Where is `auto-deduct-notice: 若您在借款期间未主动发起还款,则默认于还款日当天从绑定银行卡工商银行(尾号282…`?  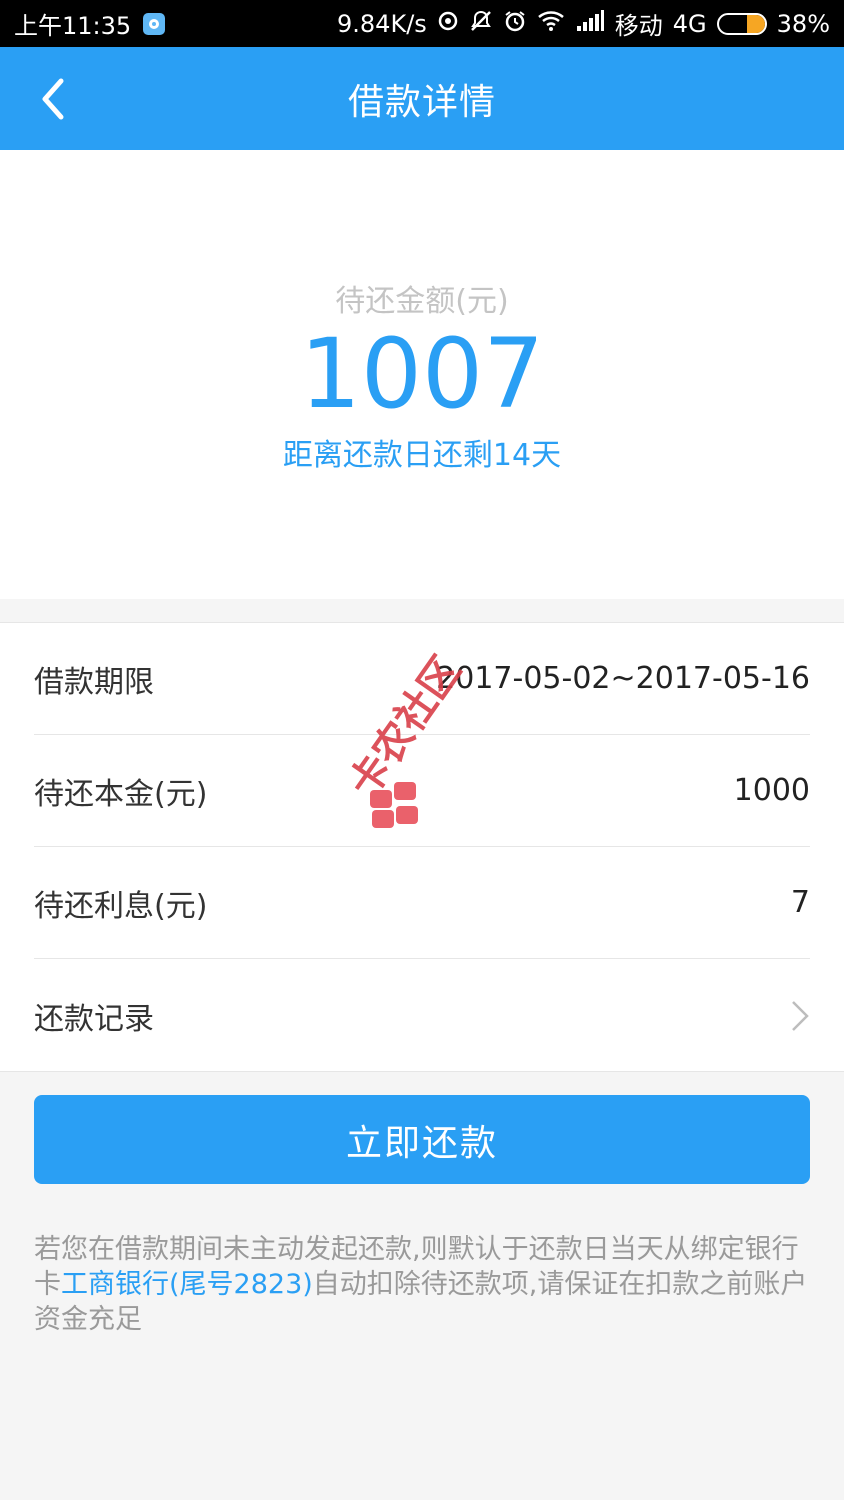
auto-deduct-notice: 若您在借款期间未主动发起还款,则默认于还款日当天从绑定银行卡工商银行(尾号282… is located at coordinates (424, 1284).